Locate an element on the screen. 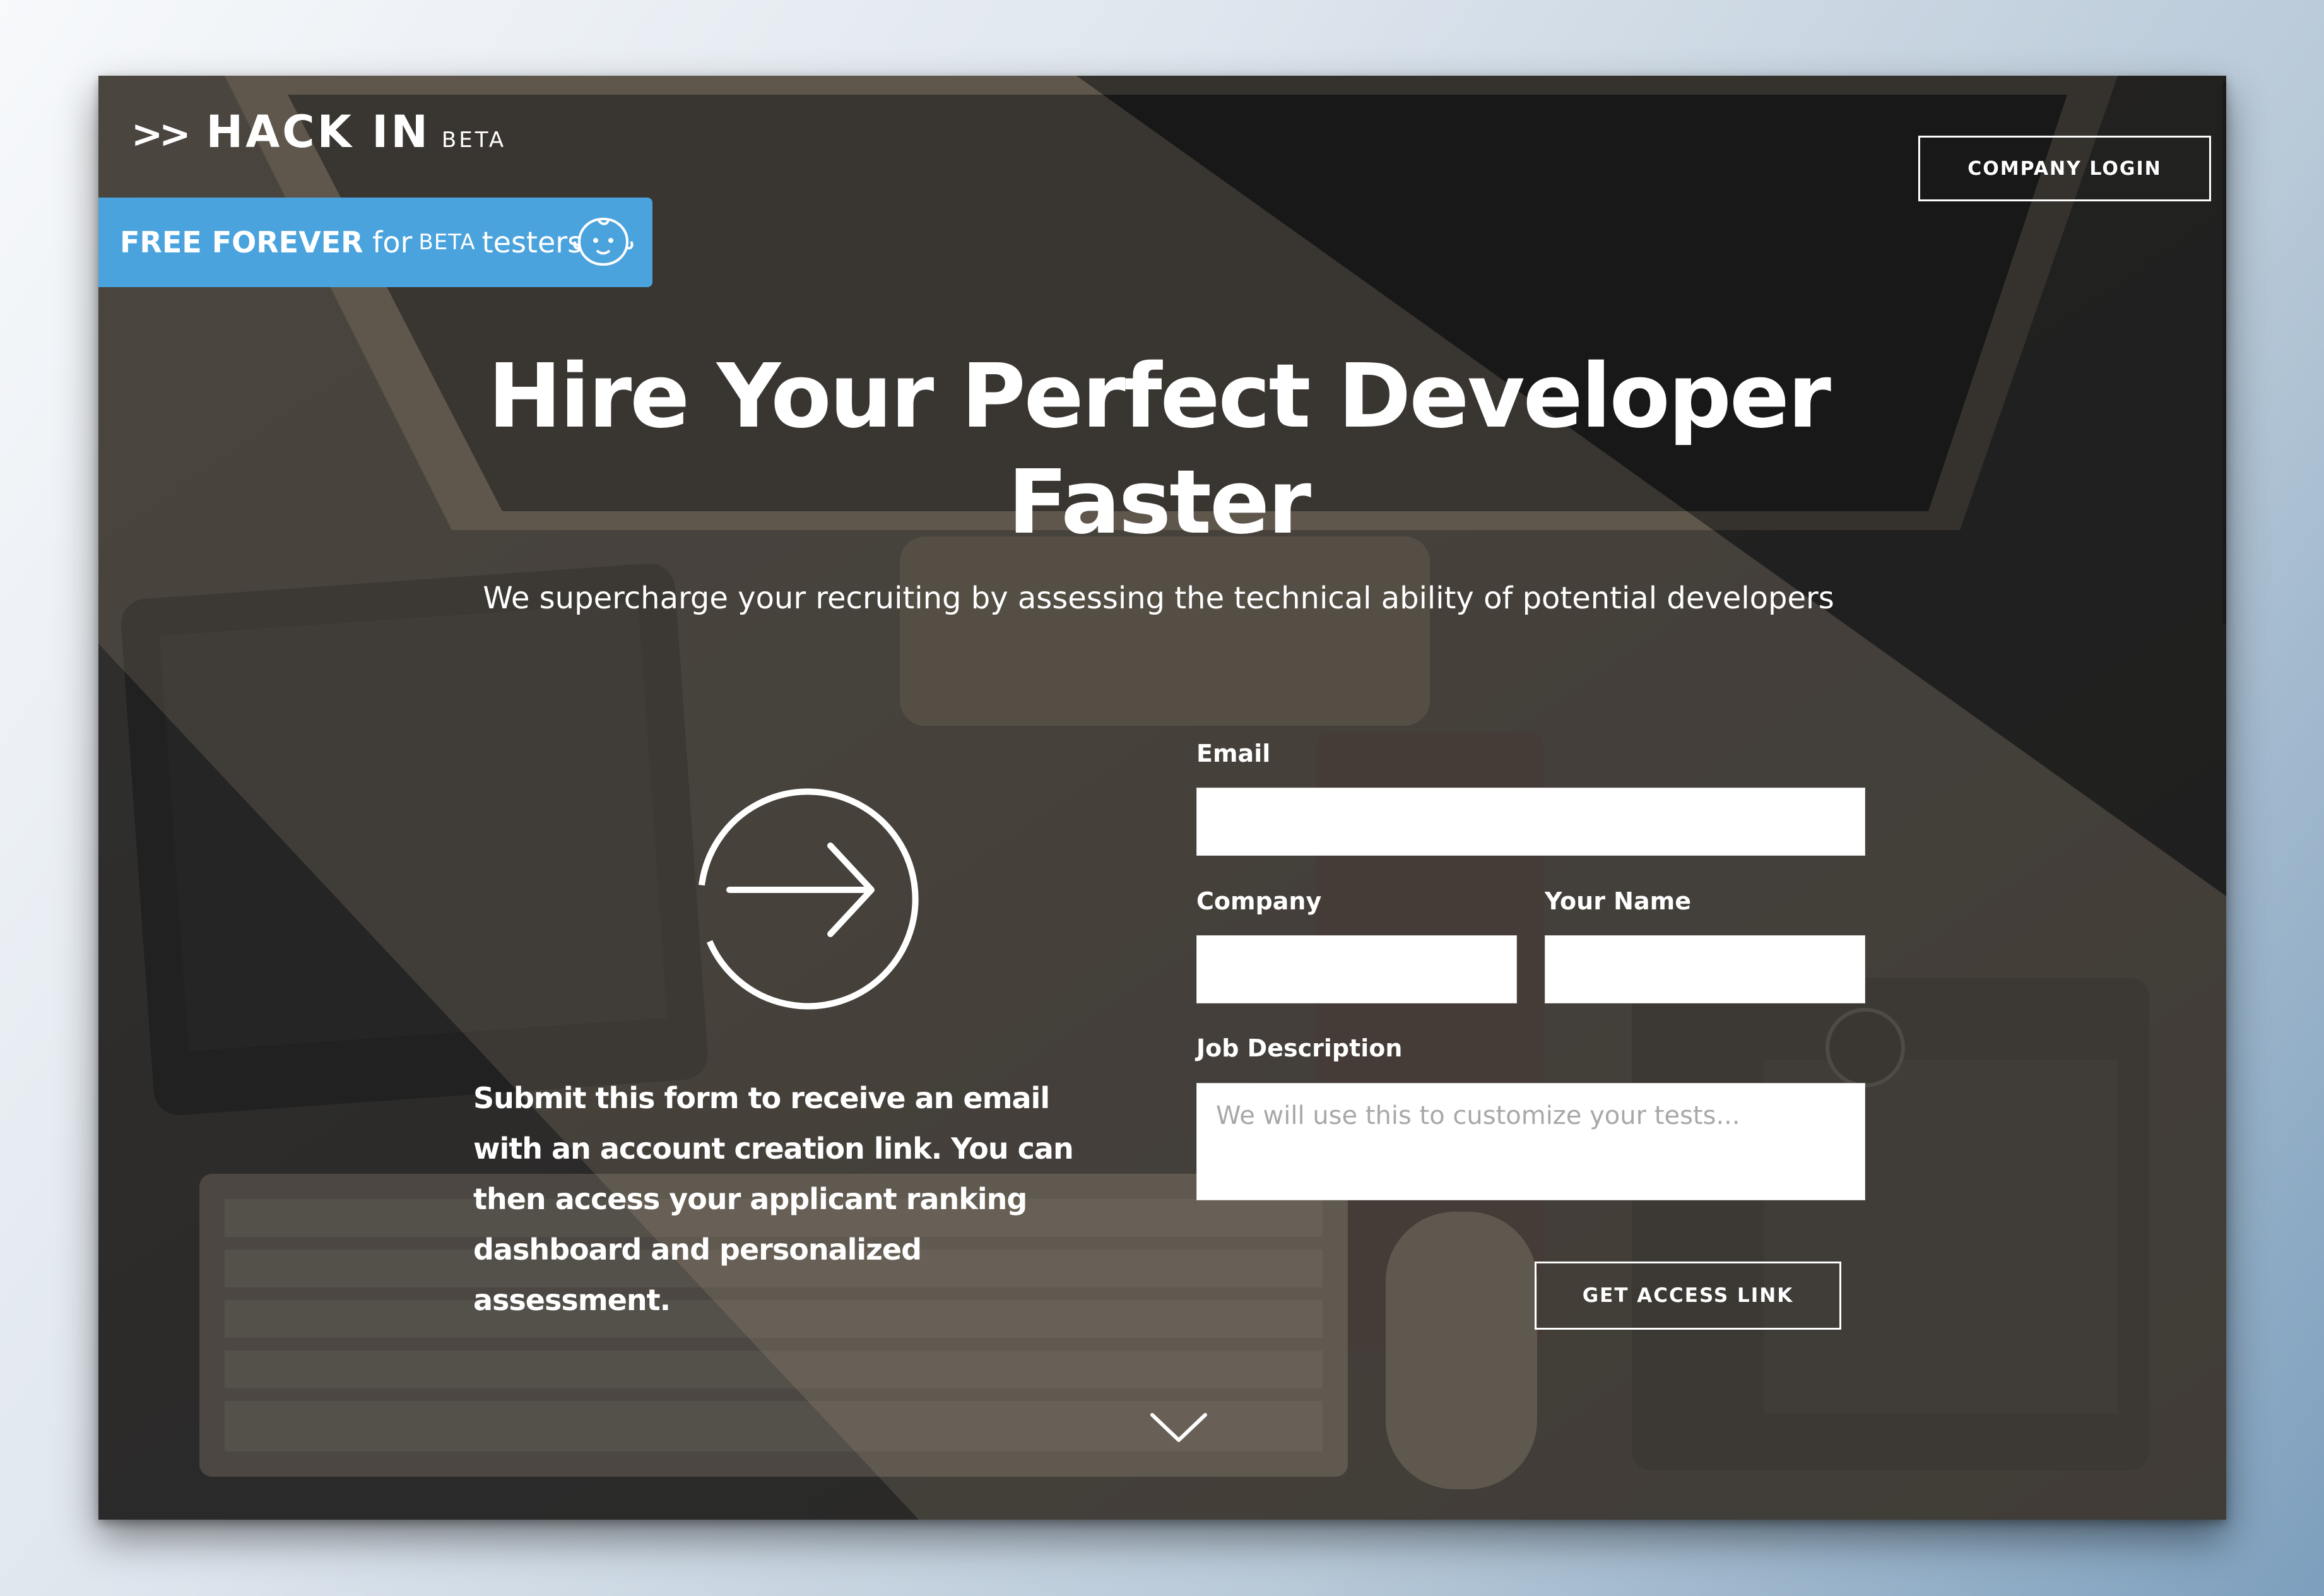 The height and width of the screenshot is (1596, 2324). hero-title: Hire Your Perfect Developer Faster is located at coordinates (1158, 450).